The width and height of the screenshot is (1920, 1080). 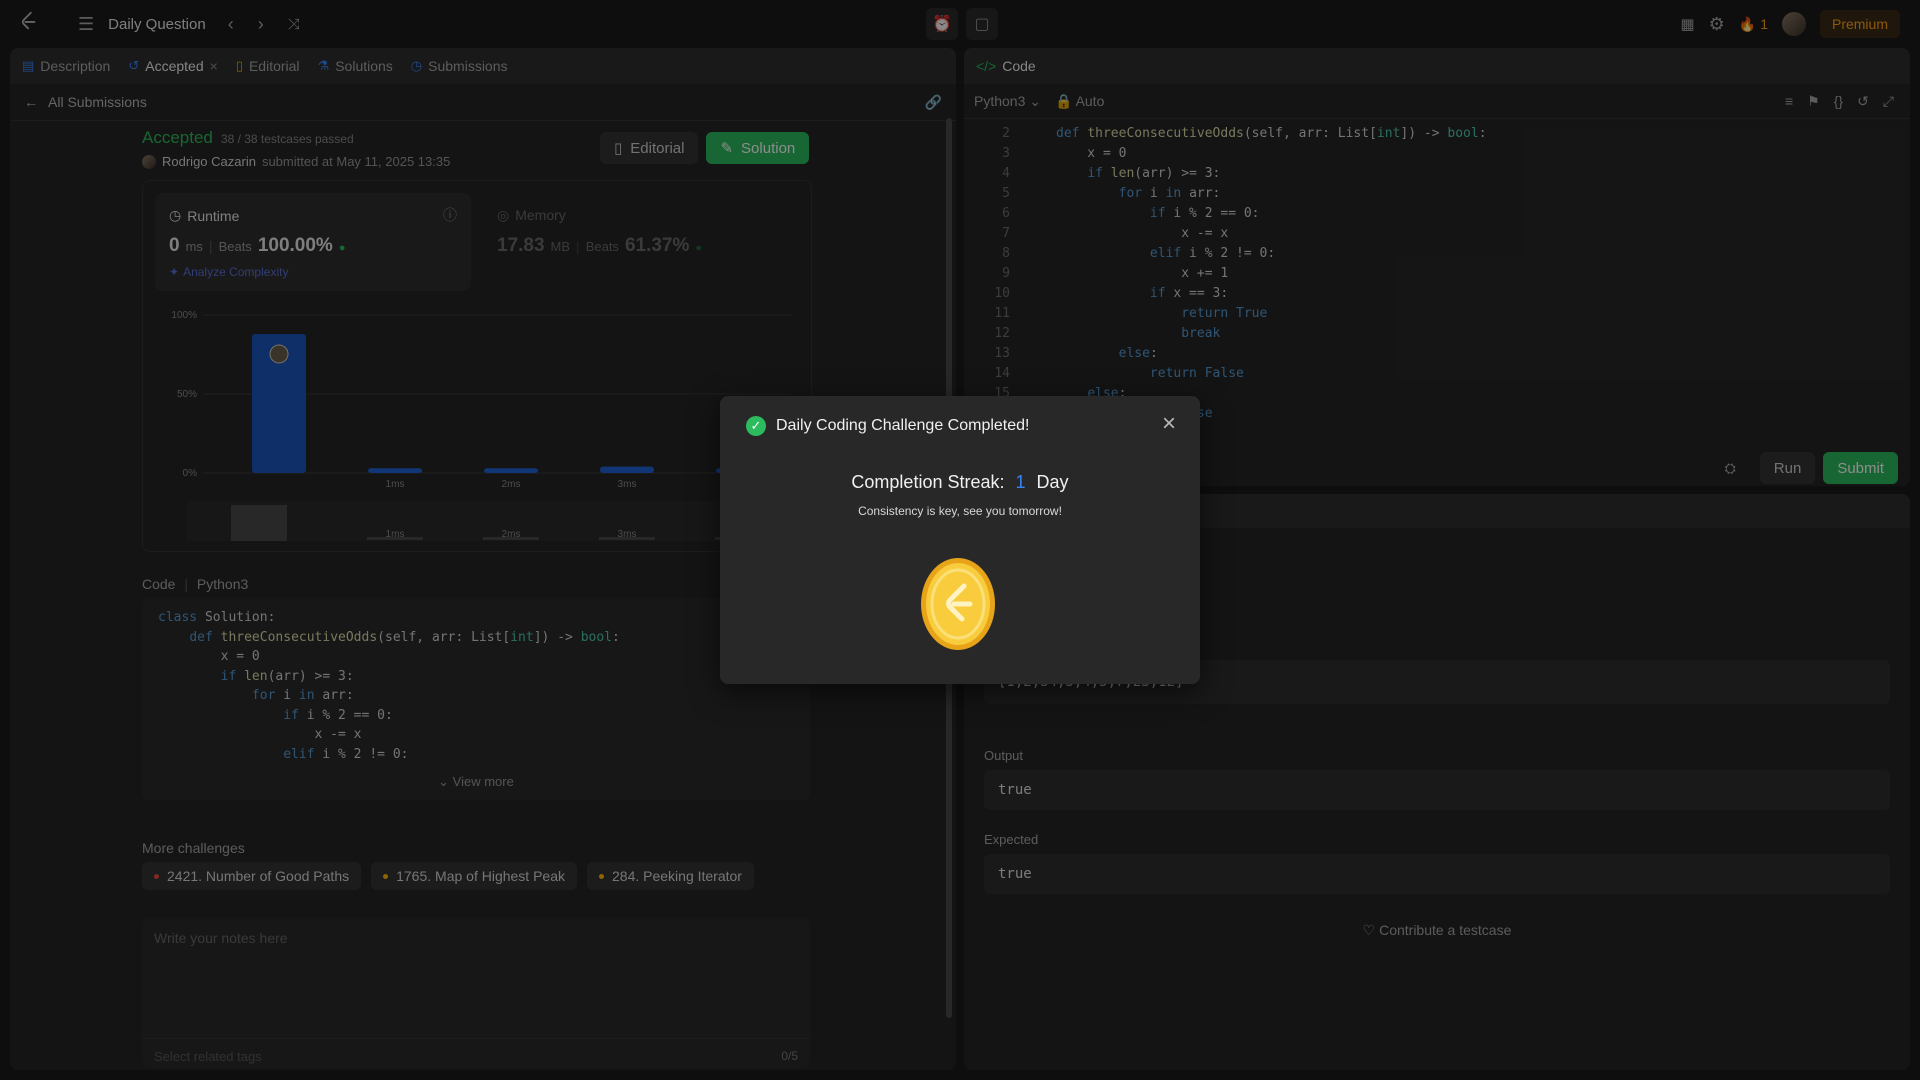 I want to click on check-circle-icon: ✓, so click(x=756, y=426).